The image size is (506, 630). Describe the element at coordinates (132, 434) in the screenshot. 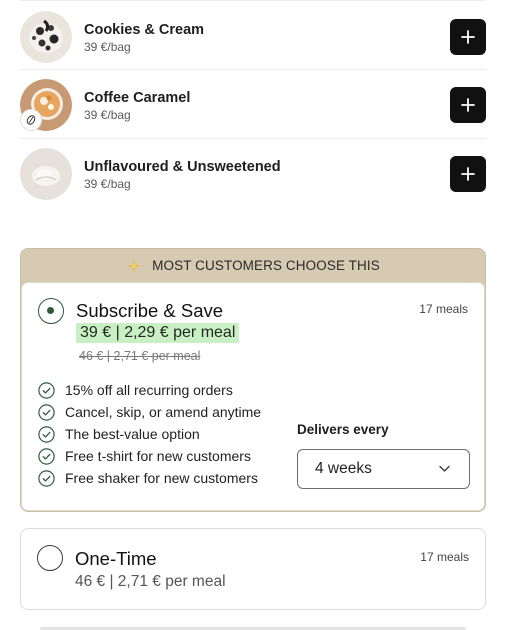

I see `benefit-text: The best-value option` at that location.